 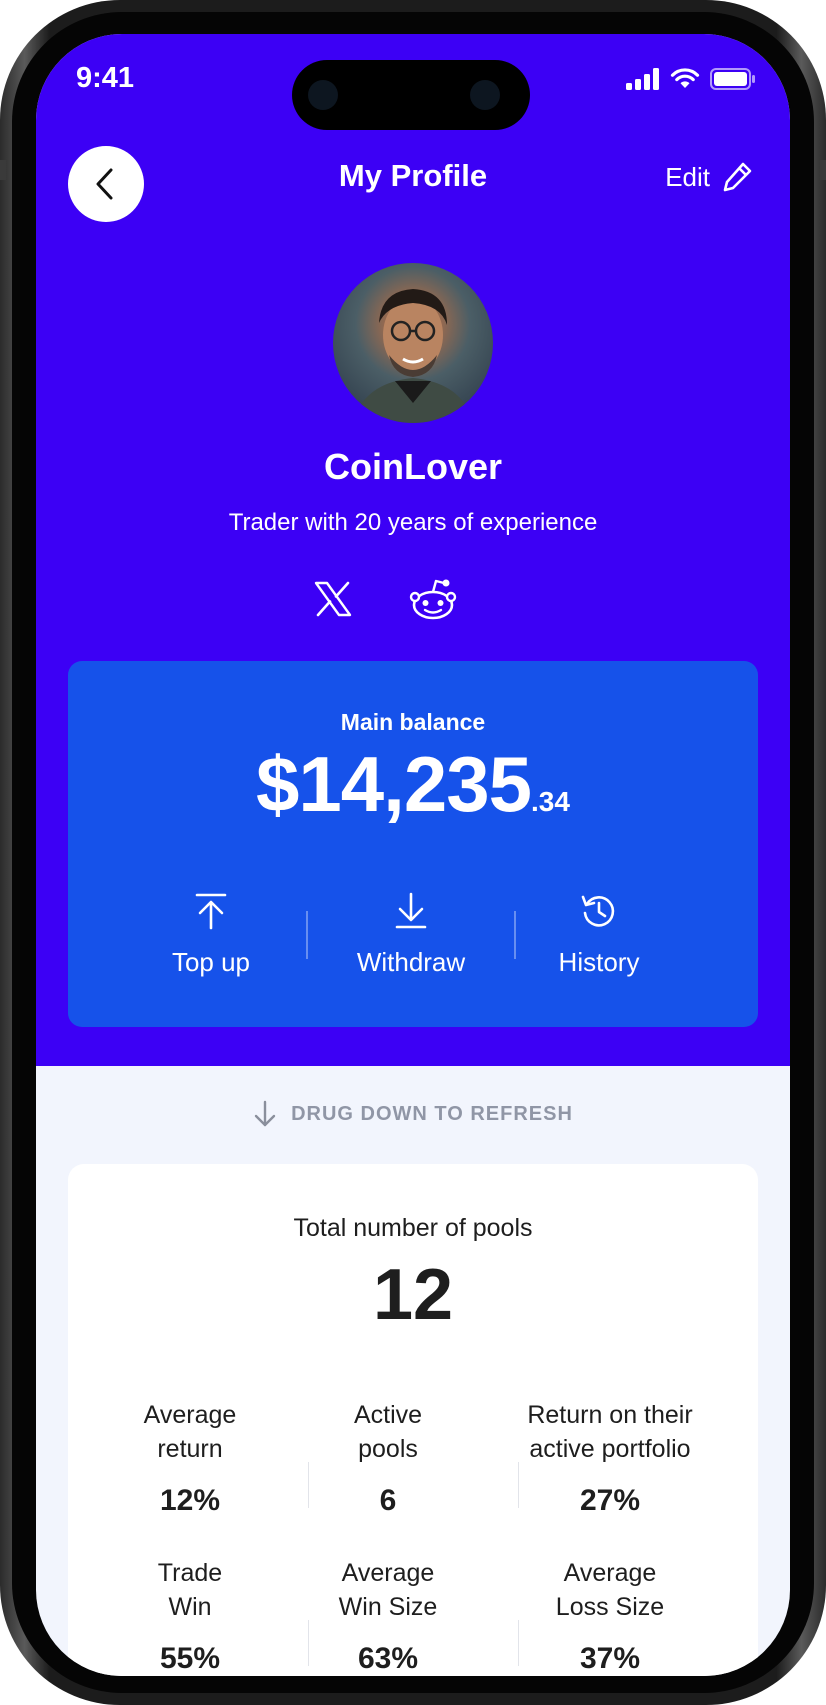 I want to click on stat-value: 55%, so click(x=190, y=1658).